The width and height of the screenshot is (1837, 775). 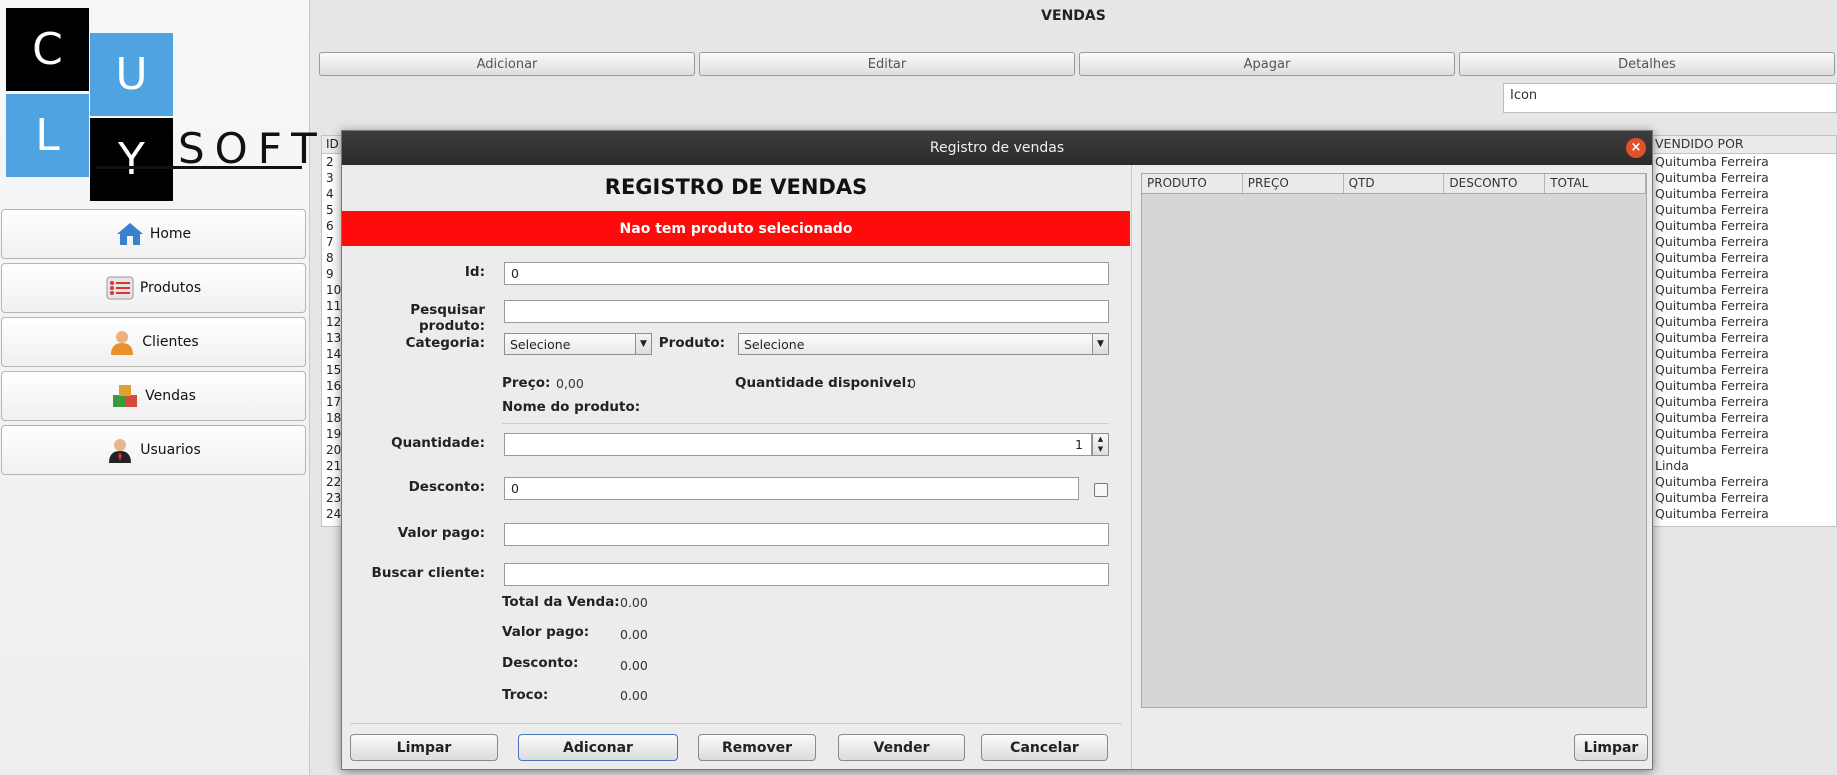 What do you see at coordinates (332, 434) in the screenshot?
I see `table-row-id: 19` at bounding box center [332, 434].